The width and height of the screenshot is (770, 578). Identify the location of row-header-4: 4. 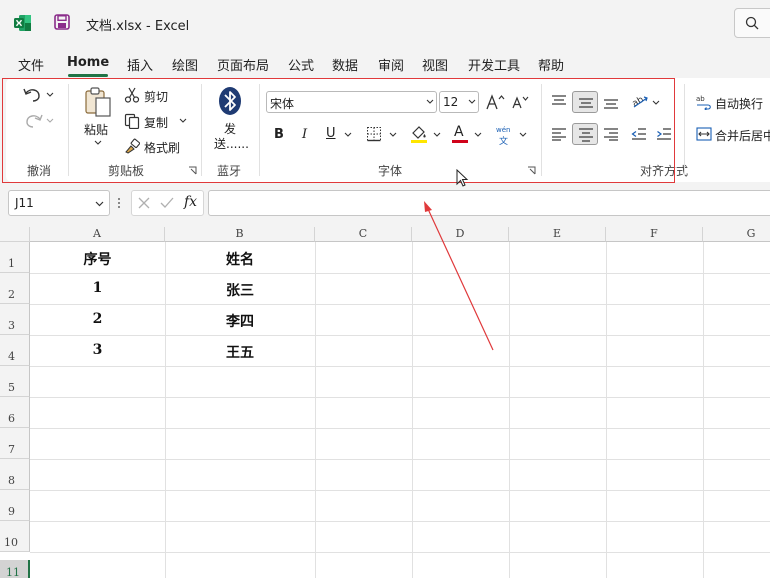
(15, 350).